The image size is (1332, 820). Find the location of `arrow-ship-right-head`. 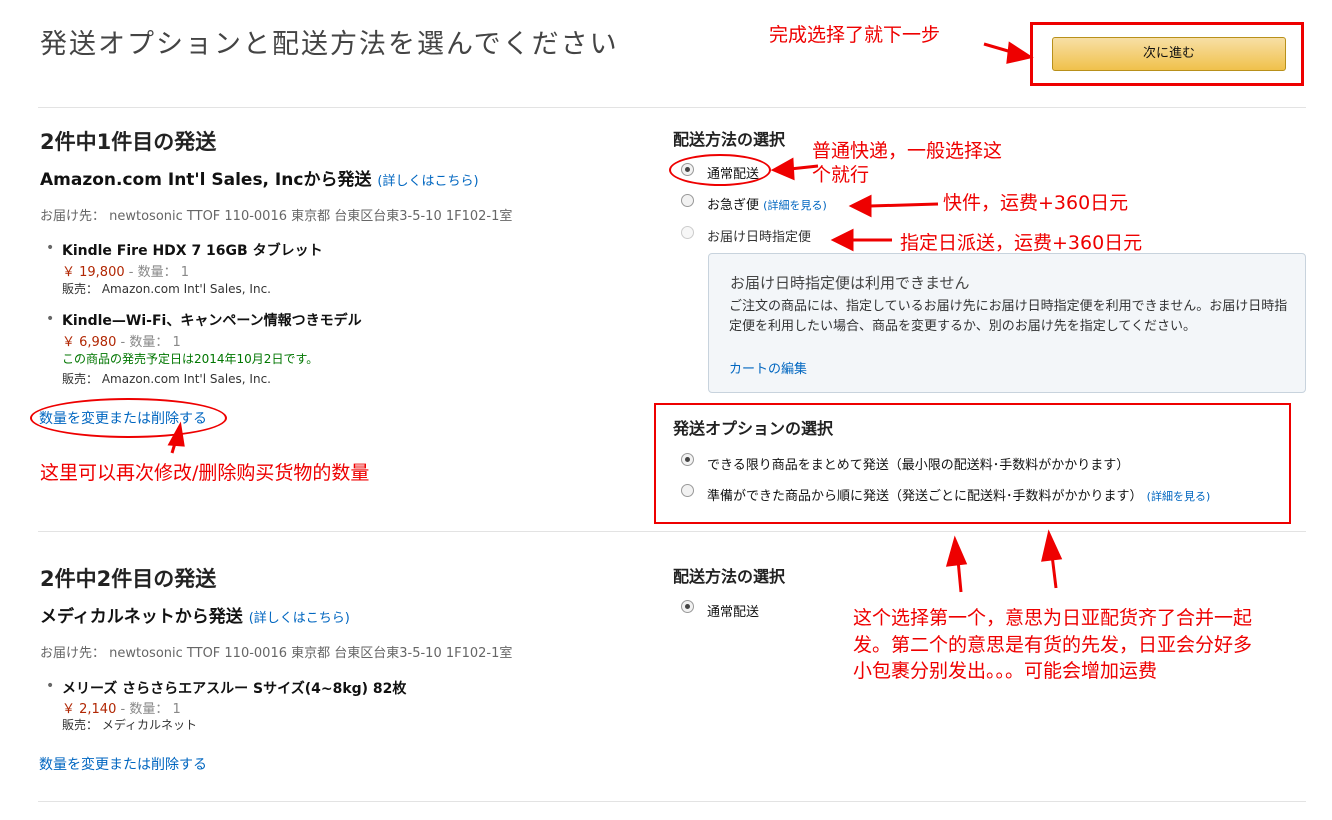

arrow-ship-right-head is located at coordinates (1052, 545).